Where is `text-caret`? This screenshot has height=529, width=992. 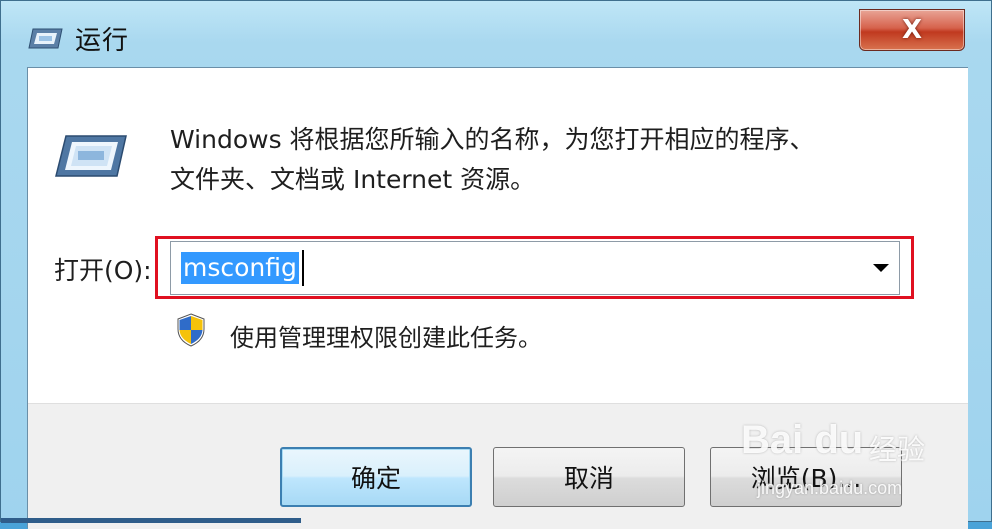 text-caret is located at coordinates (303, 268).